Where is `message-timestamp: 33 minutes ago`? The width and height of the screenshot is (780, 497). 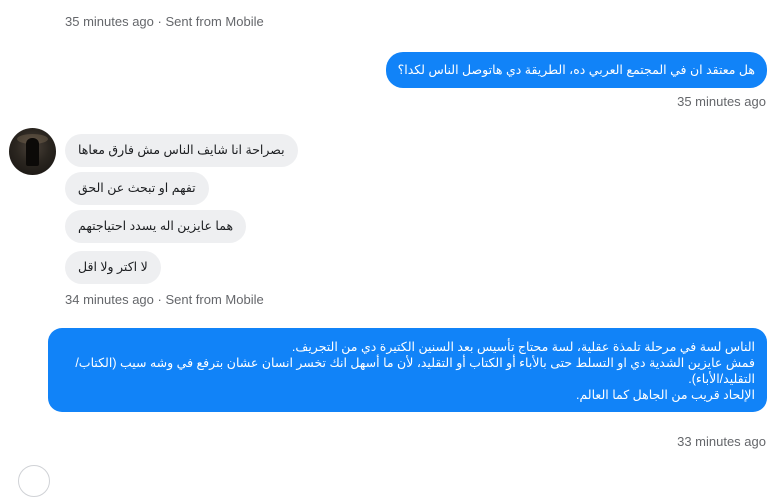 message-timestamp: 33 minutes ago is located at coordinates (721, 441).